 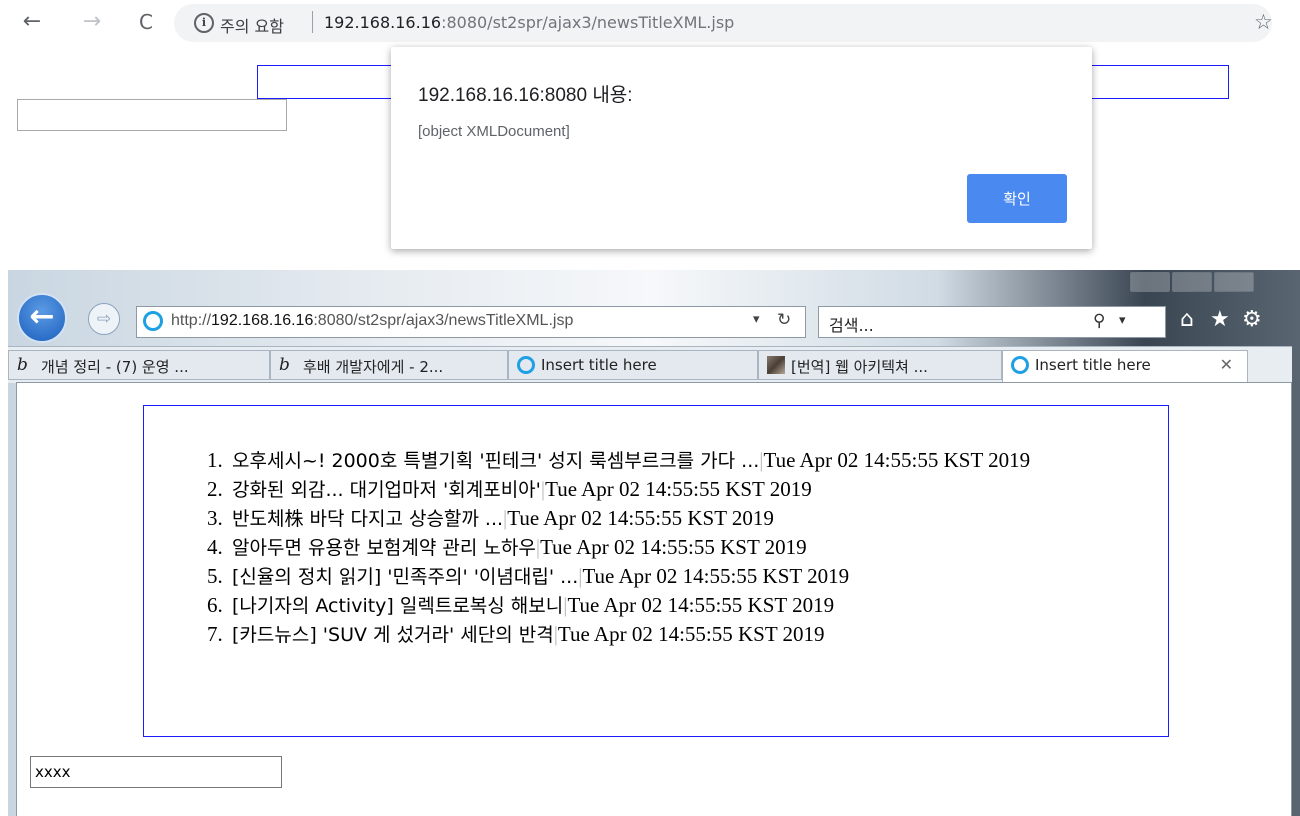 What do you see at coordinates (1125, 366) in the screenshot?
I see `tab-5-active: Insert title here ✕` at bounding box center [1125, 366].